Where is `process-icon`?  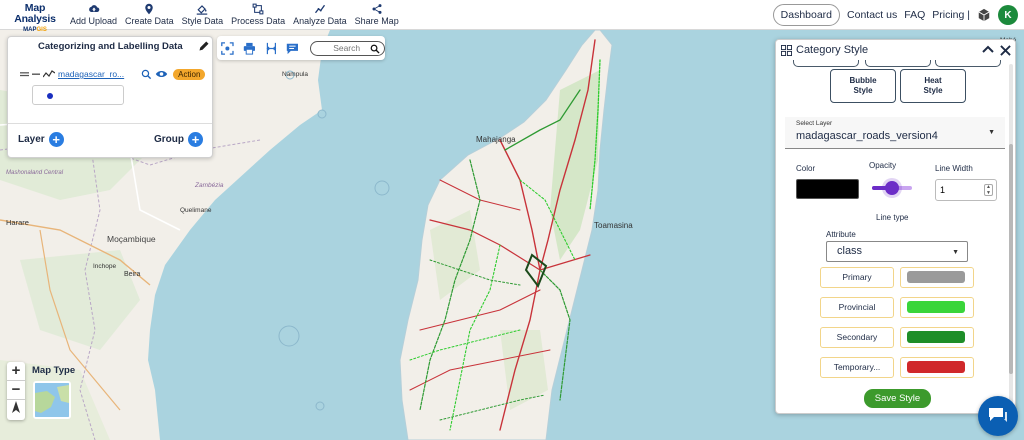 process-icon is located at coordinates (258, 9).